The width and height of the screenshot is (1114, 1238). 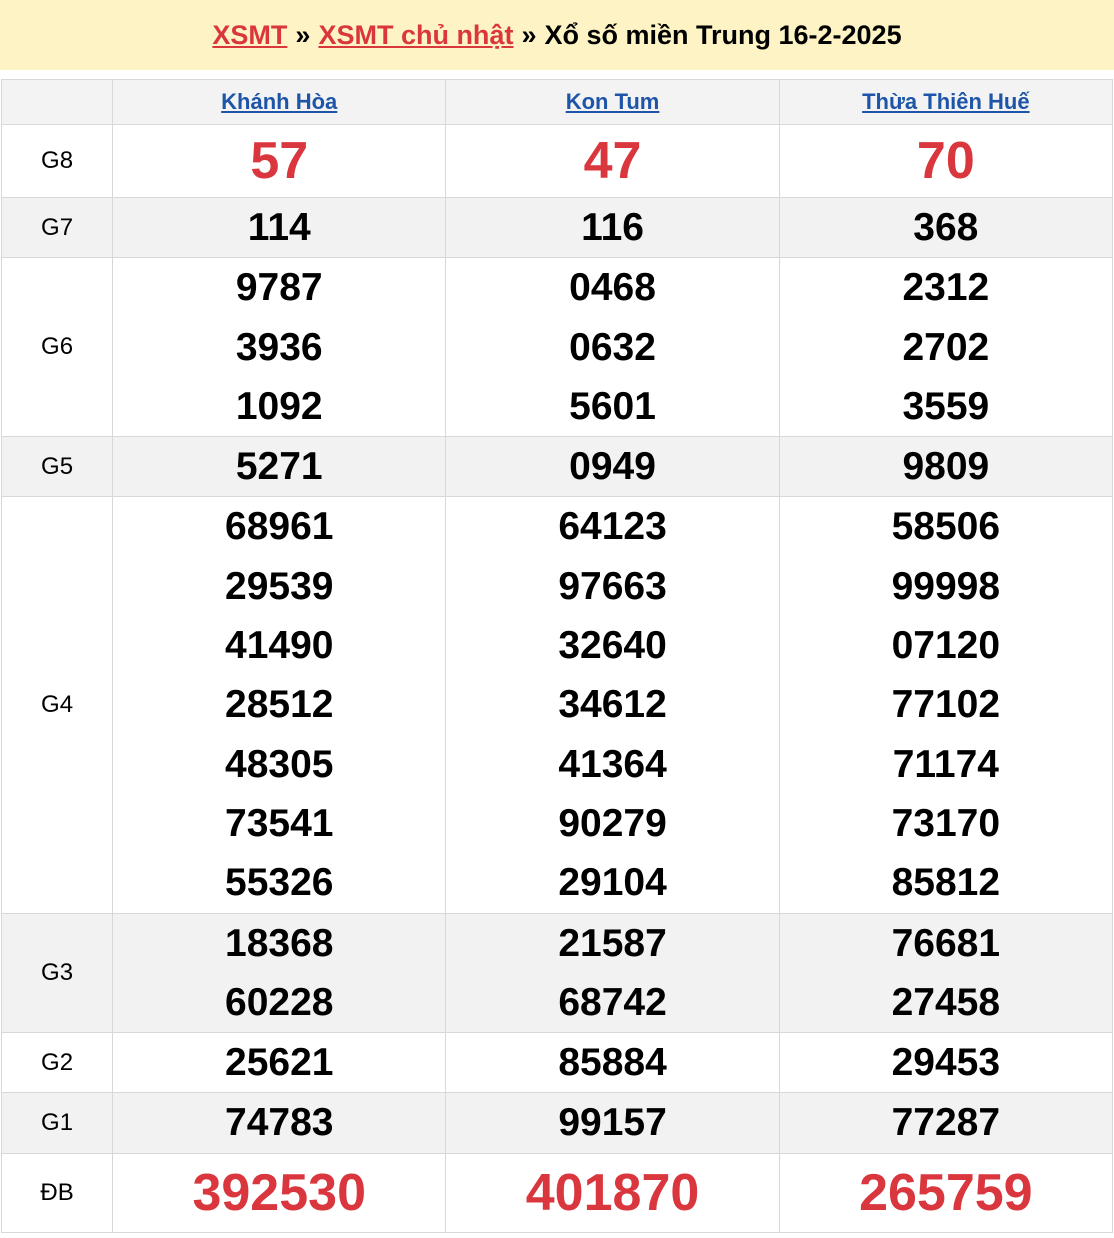 I want to click on province-link-khanh-hoa: Khánh Hòa, so click(x=279, y=101).